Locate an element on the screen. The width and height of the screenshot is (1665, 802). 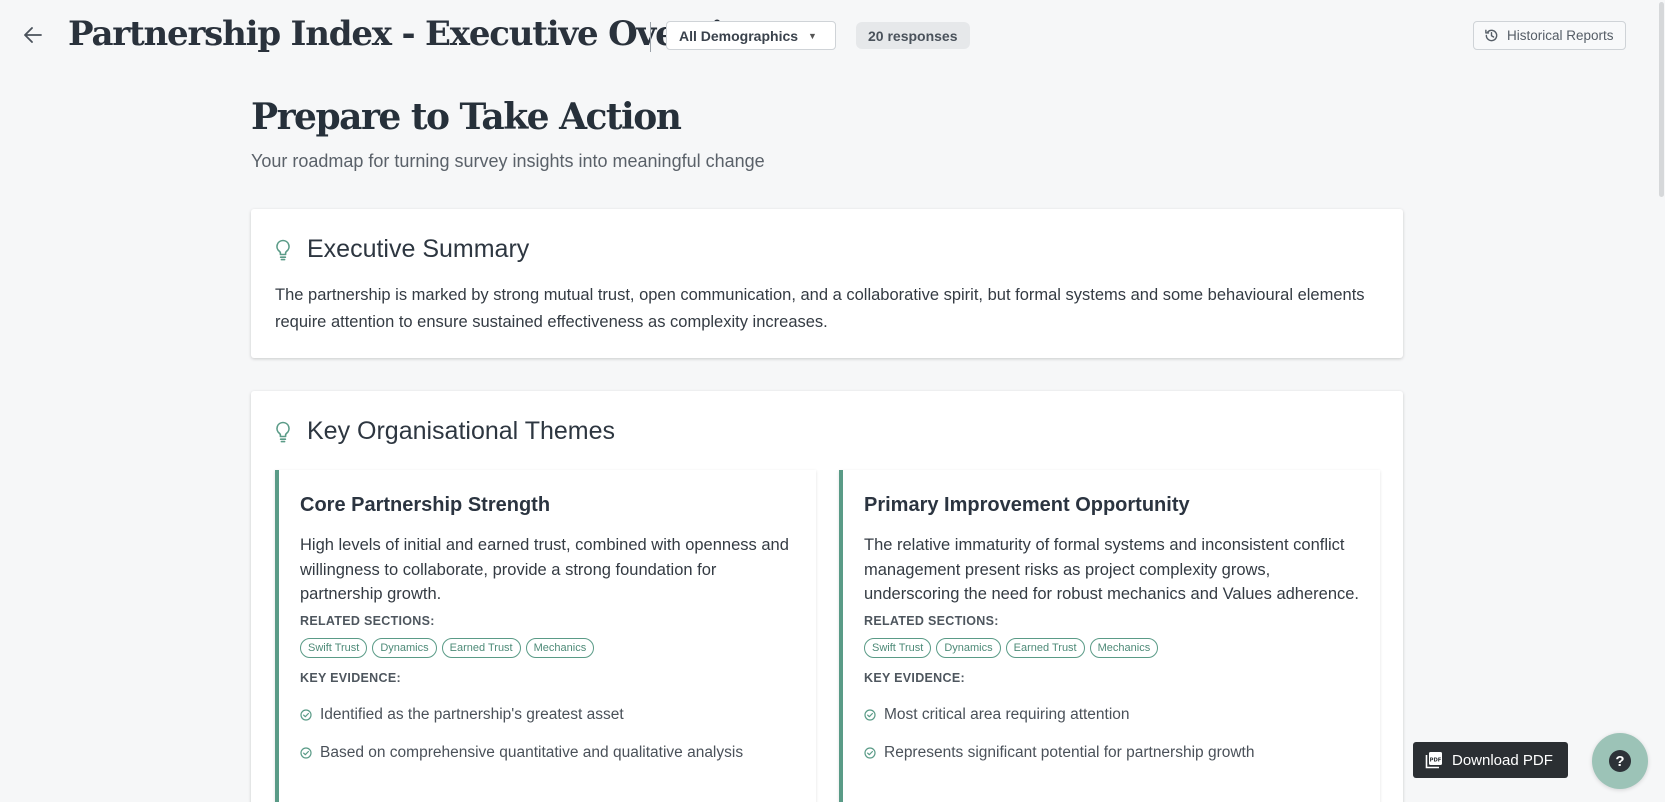
evidence-item: Most critical area requiring attention is located at coordinates (997, 715).